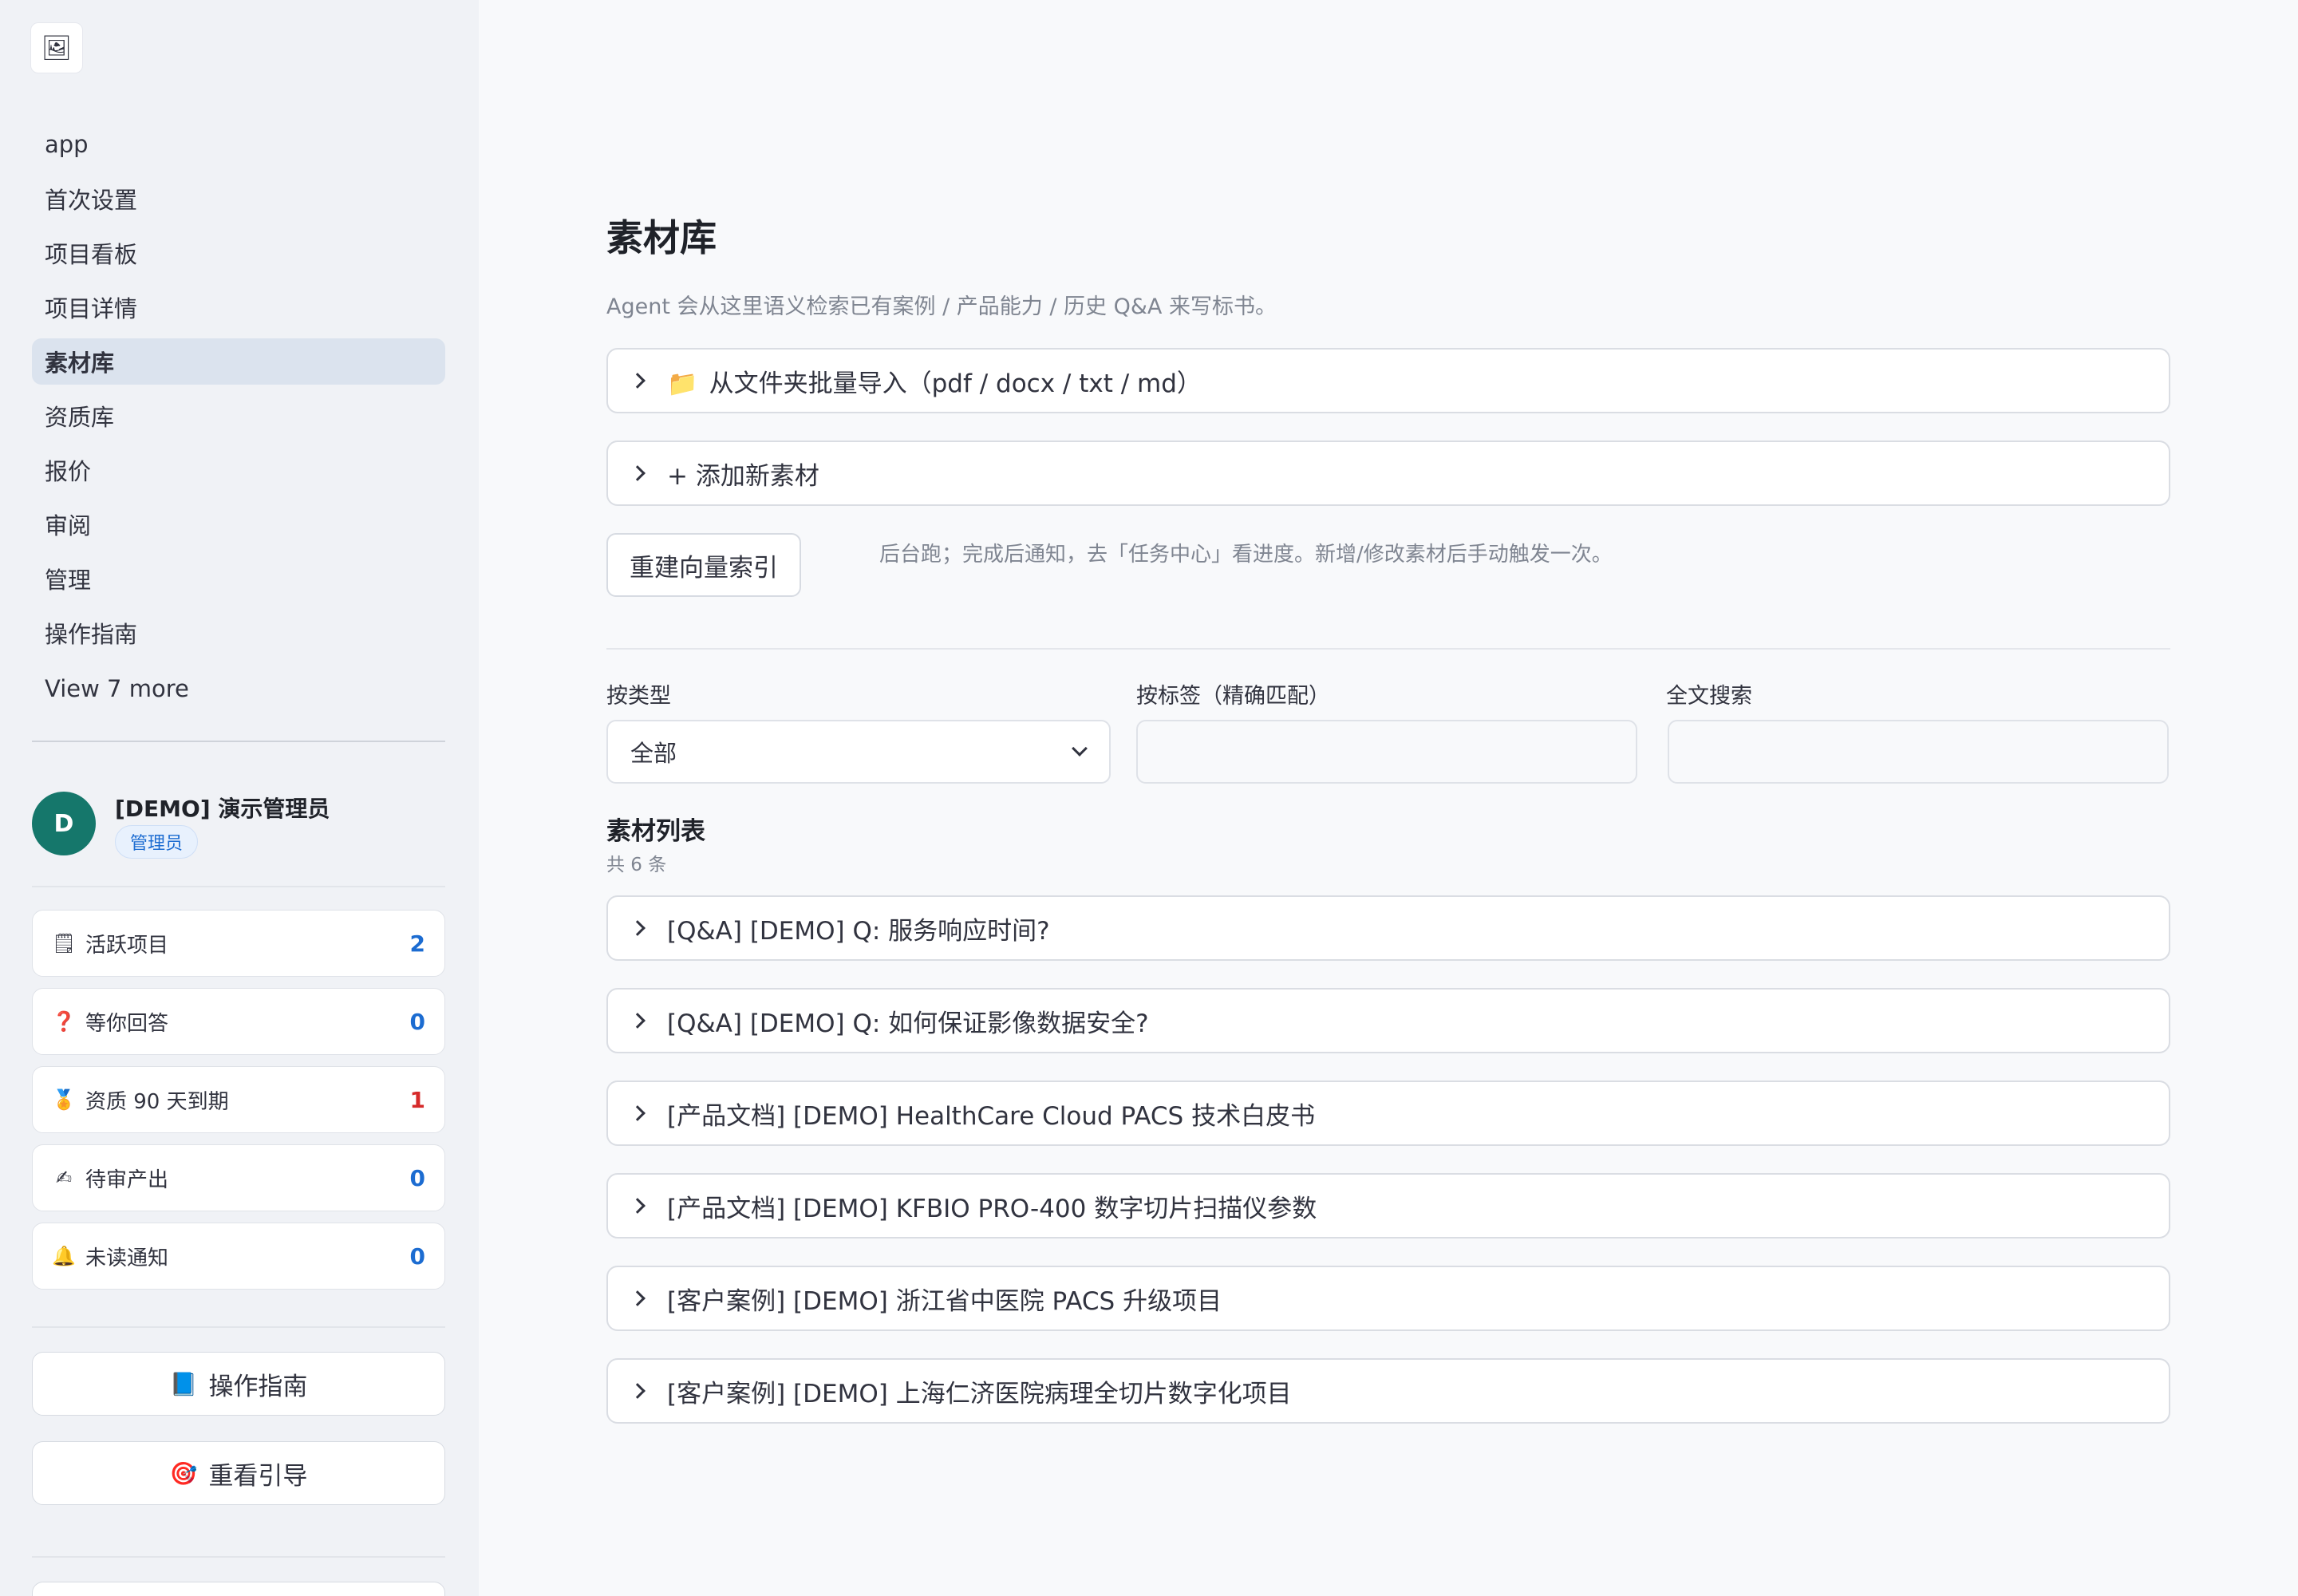 Image resolution: width=2298 pixels, height=1596 pixels. What do you see at coordinates (1388, 928) in the screenshot?
I see `list-item: [Q&A] [DEMO] Q: 服务响应时间?` at bounding box center [1388, 928].